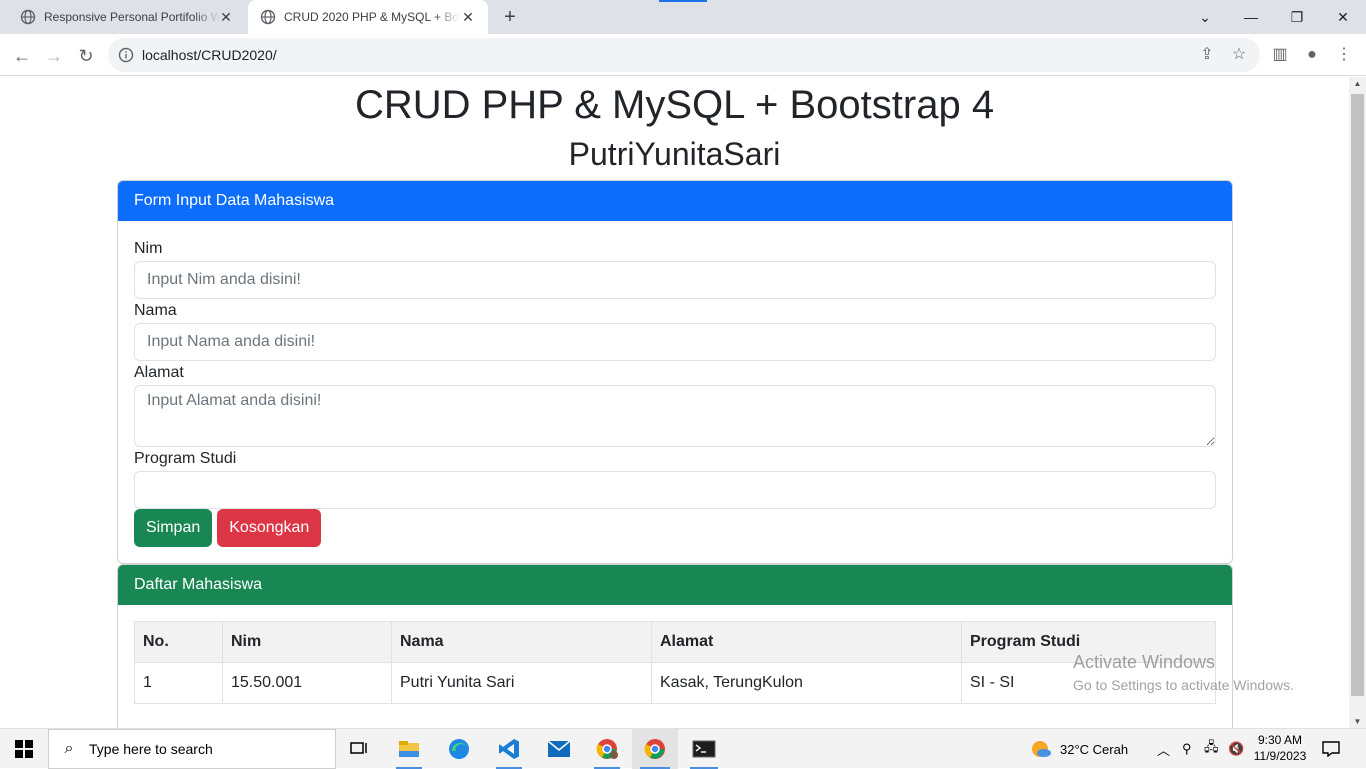 The image size is (1366, 769). I want to click on minimize-icon: —, so click(1251, 17).